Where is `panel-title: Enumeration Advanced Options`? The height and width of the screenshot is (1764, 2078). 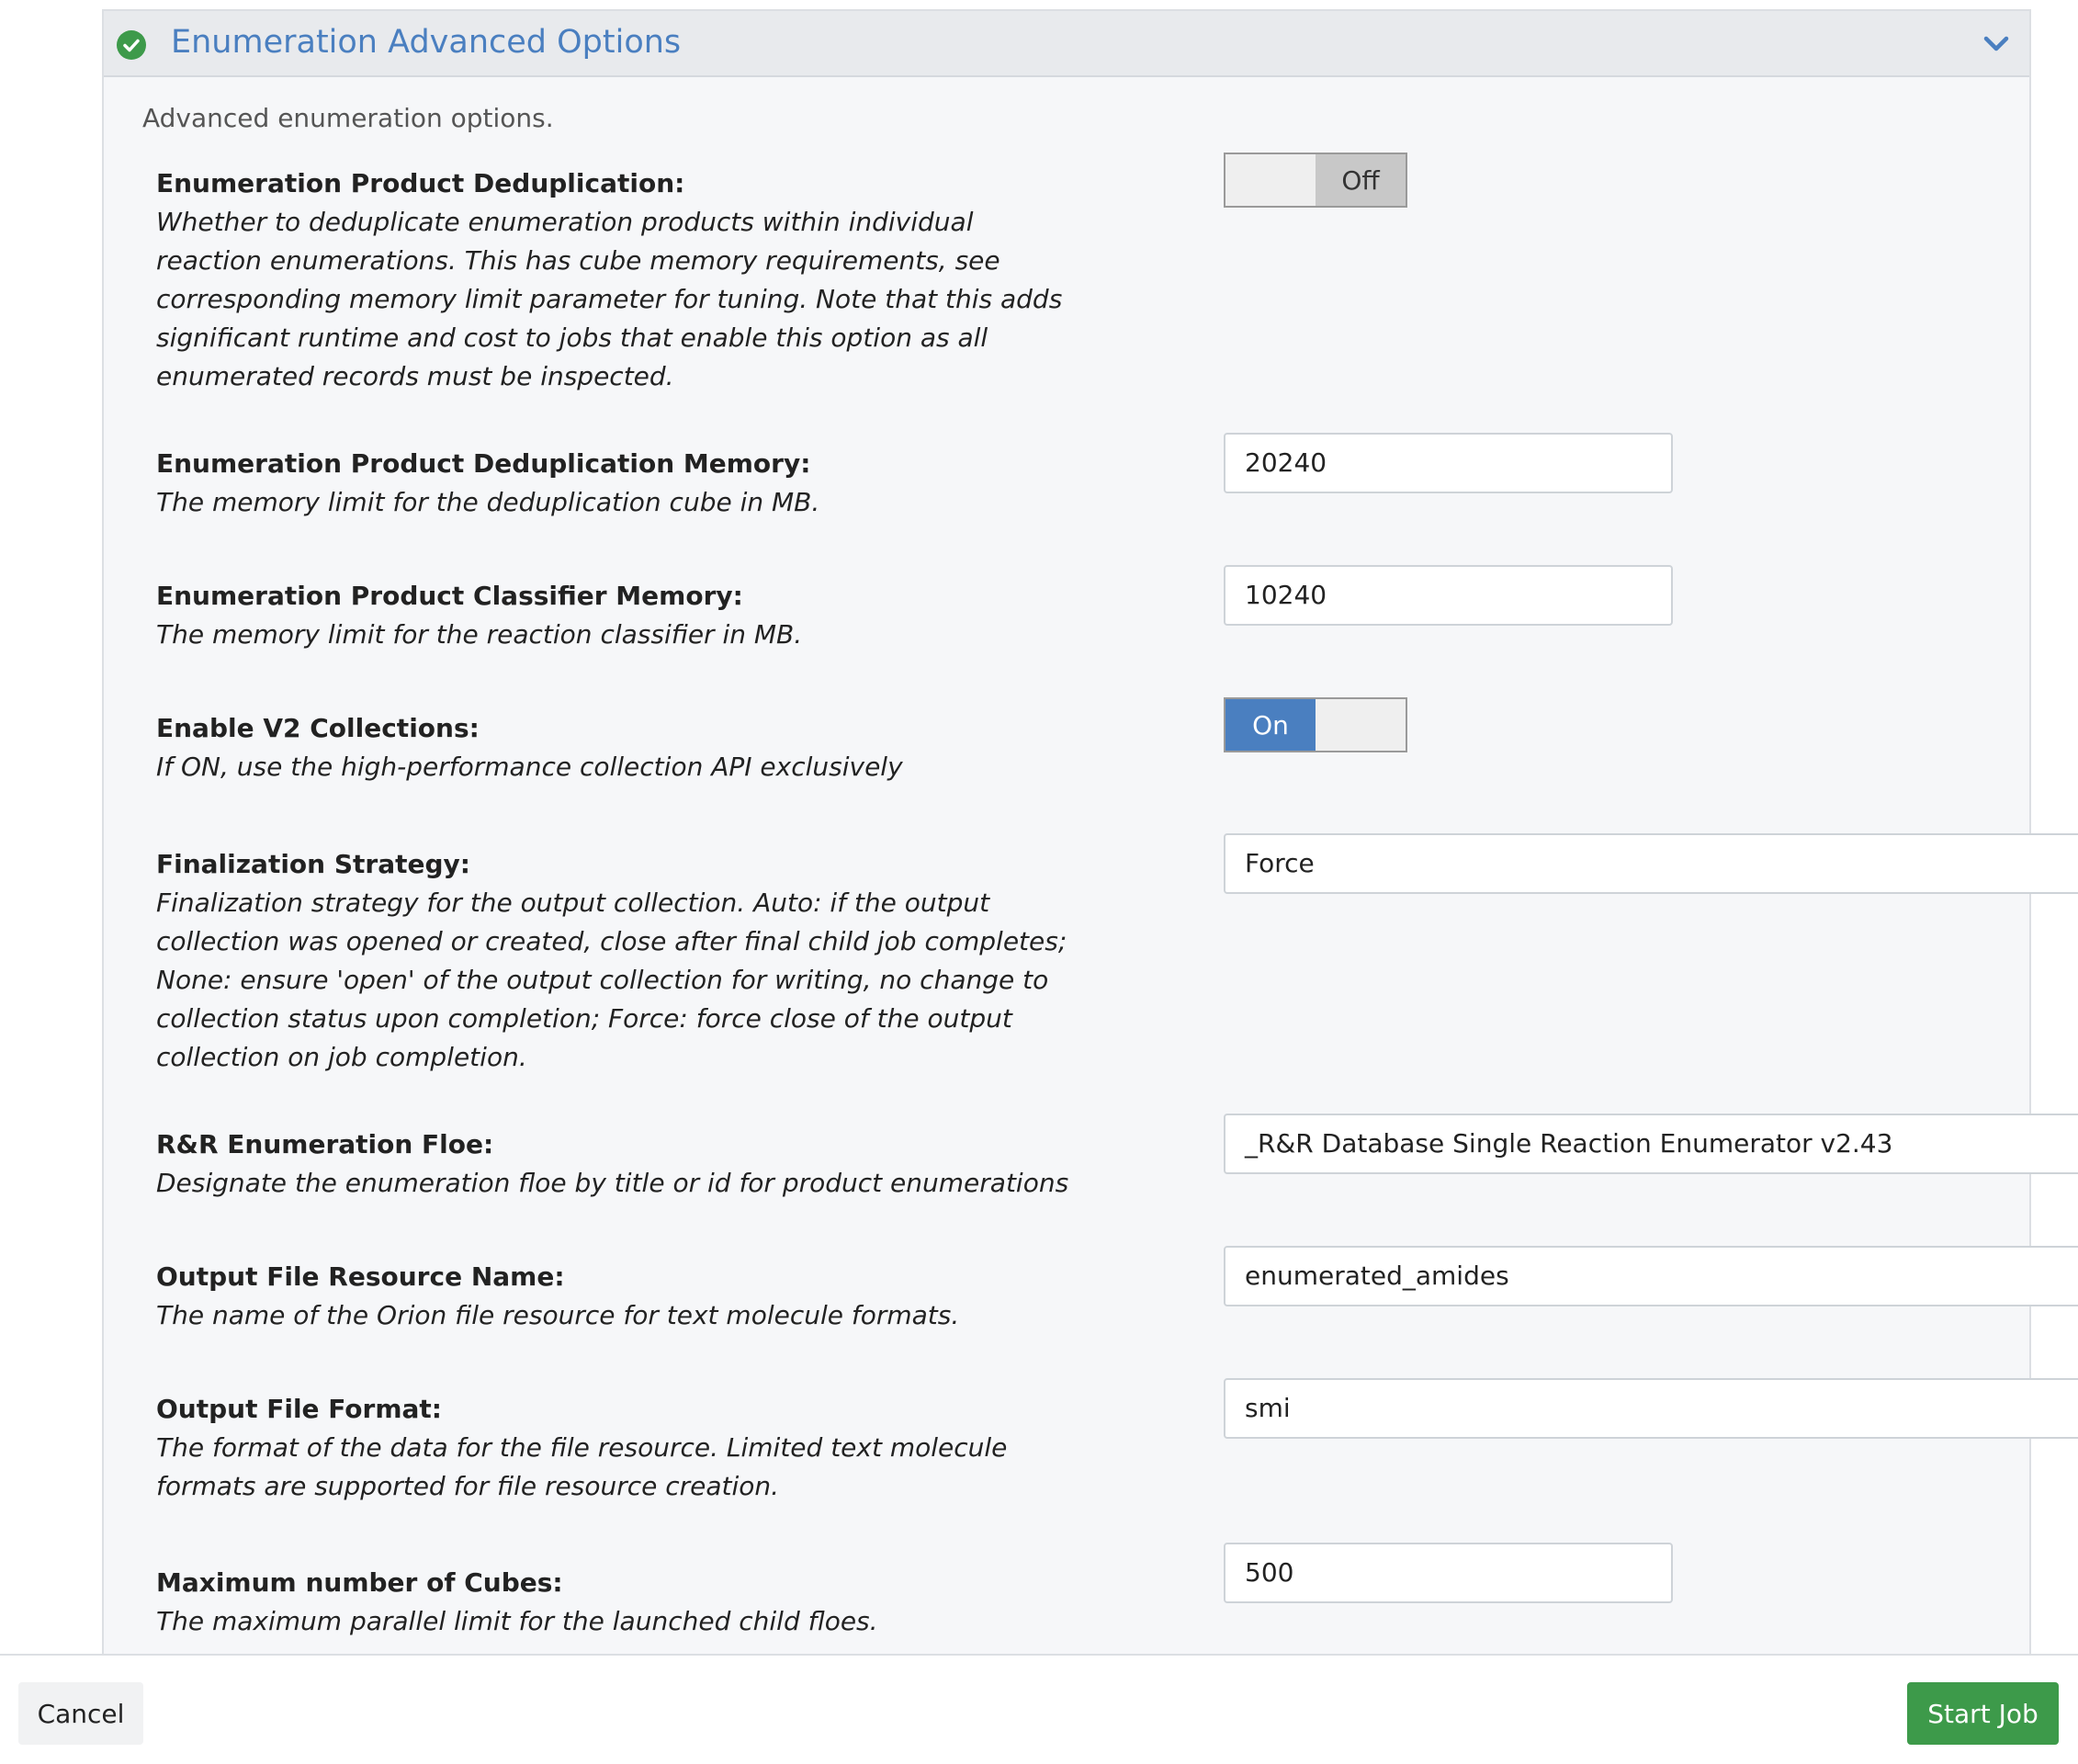 panel-title: Enumeration Advanced Options is located at coordinates (426, 42).